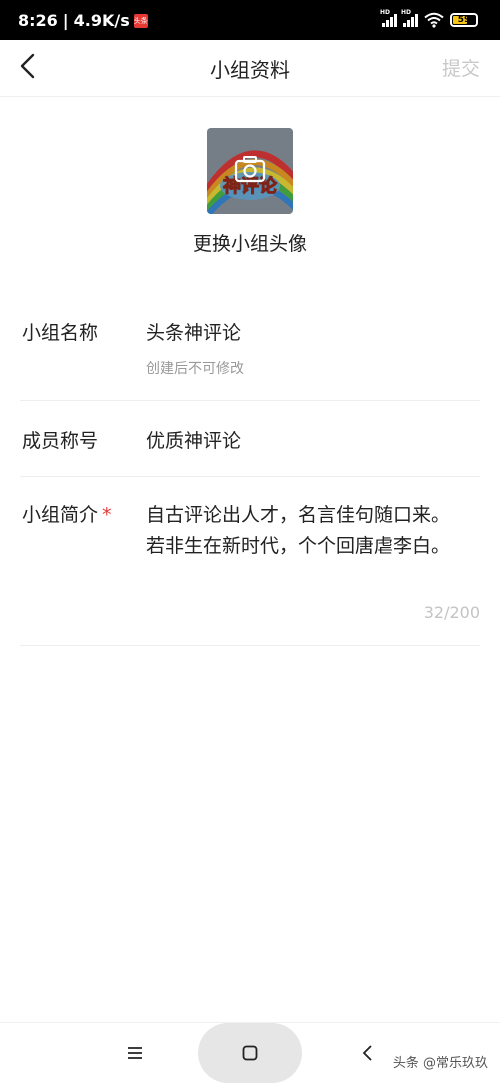 The height and width of the screenshot is (1083, 500). What do you see at coordinates (193, 439) in the screenshot?
I see `member-title-input: 优质神评论` at bounding box center [193, 439].